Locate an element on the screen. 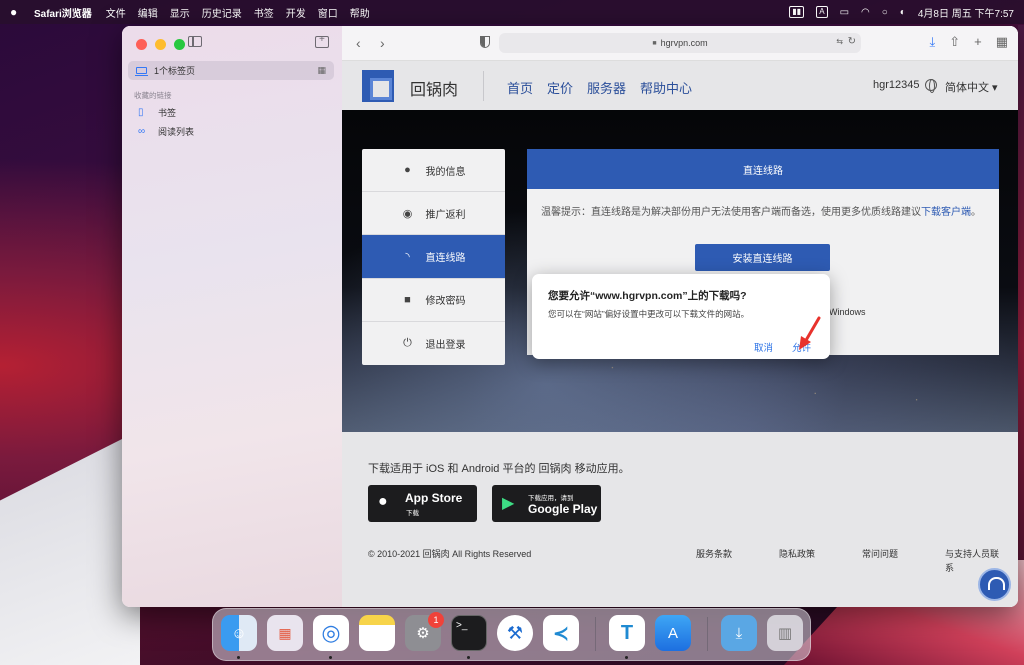  control-center-icon: ◐ is located at coordinates (903, 12).